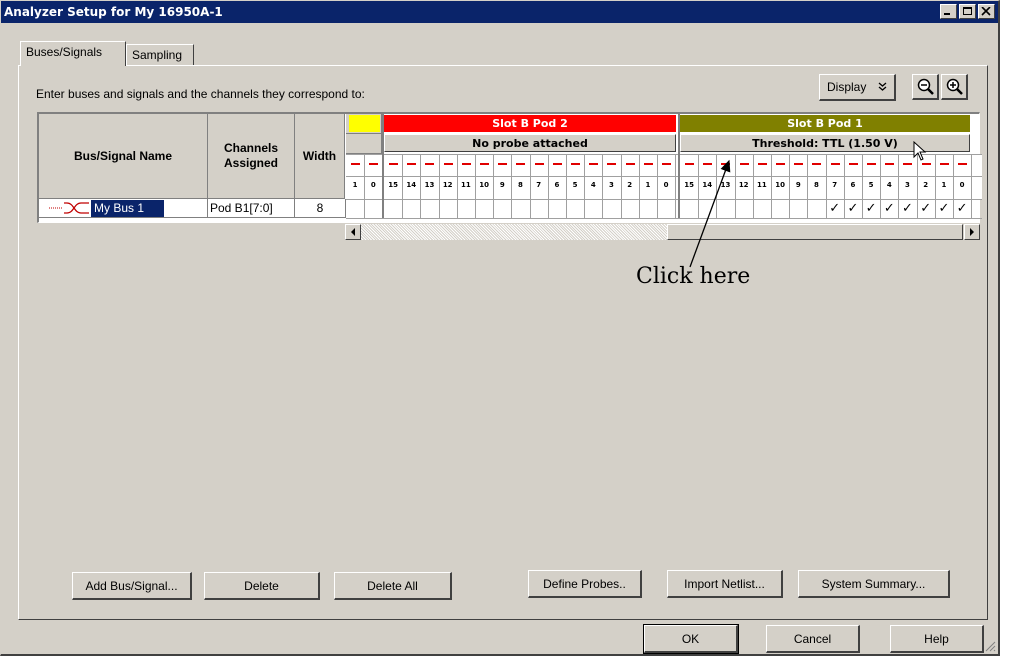  What do you see at coordinates (920, 151) in the screenshot?
I see `mouse-cursor-icon` at bounding box center [920, 151].